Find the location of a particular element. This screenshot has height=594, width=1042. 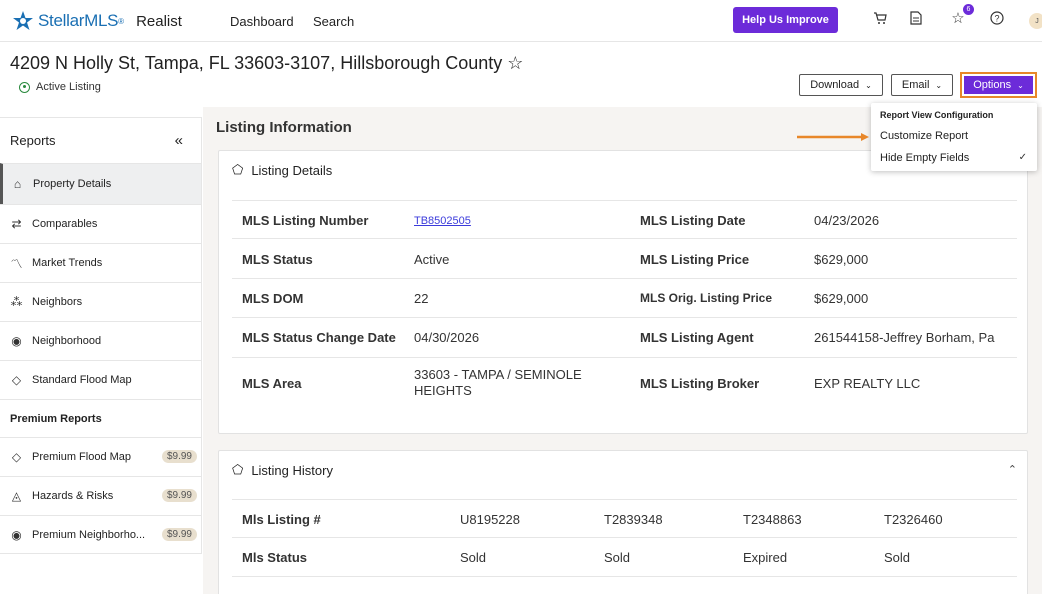

field-value: 261544158-Jeffrey Borham, Pa is located at coordinates (904, 337).